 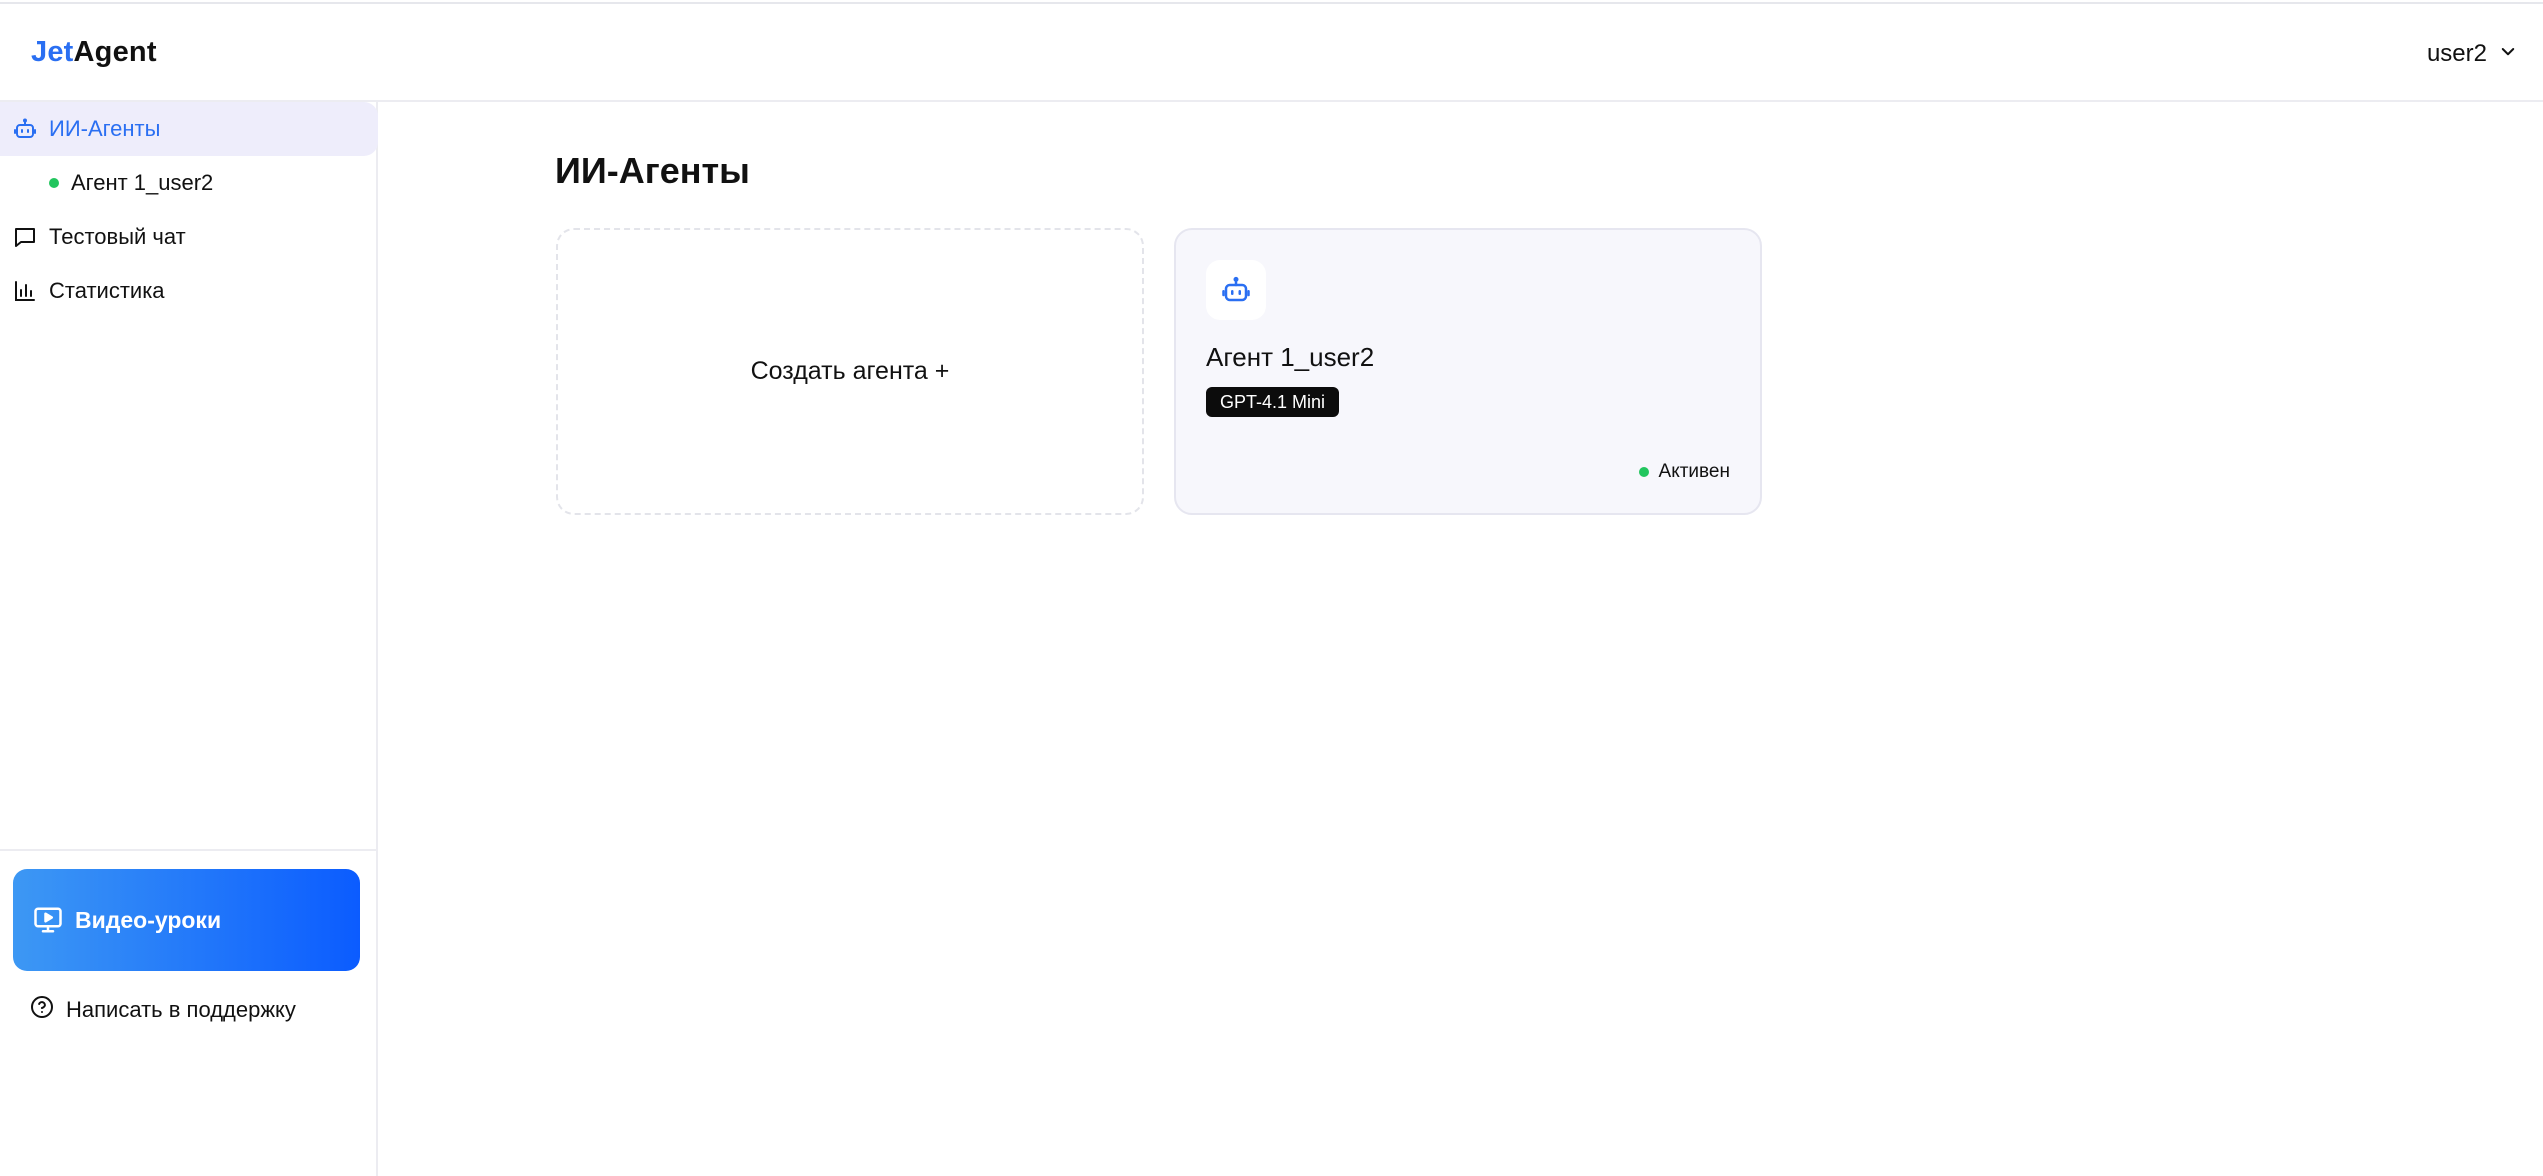 I want to click on video-lessons-label: Видео-уроки, so click(x=148, y=919).